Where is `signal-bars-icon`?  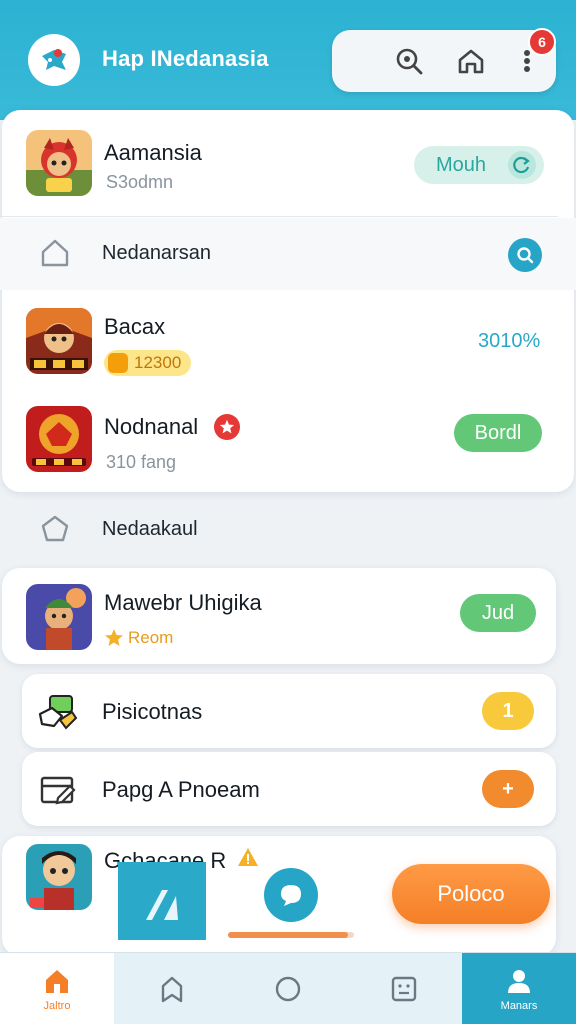 signal-bars-icon is located at coordinates (162, 905).